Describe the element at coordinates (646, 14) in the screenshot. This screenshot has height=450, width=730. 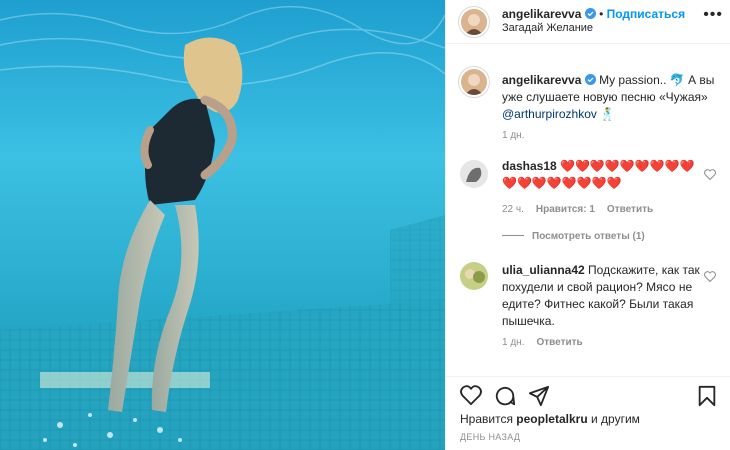
I see `follow-button: Подписаться` at that location.